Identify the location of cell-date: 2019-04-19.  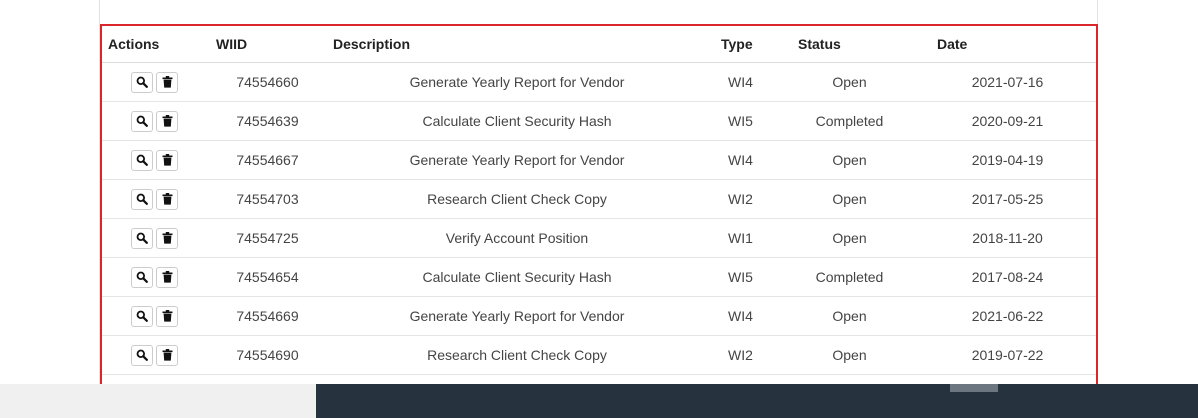
(1007, 160).